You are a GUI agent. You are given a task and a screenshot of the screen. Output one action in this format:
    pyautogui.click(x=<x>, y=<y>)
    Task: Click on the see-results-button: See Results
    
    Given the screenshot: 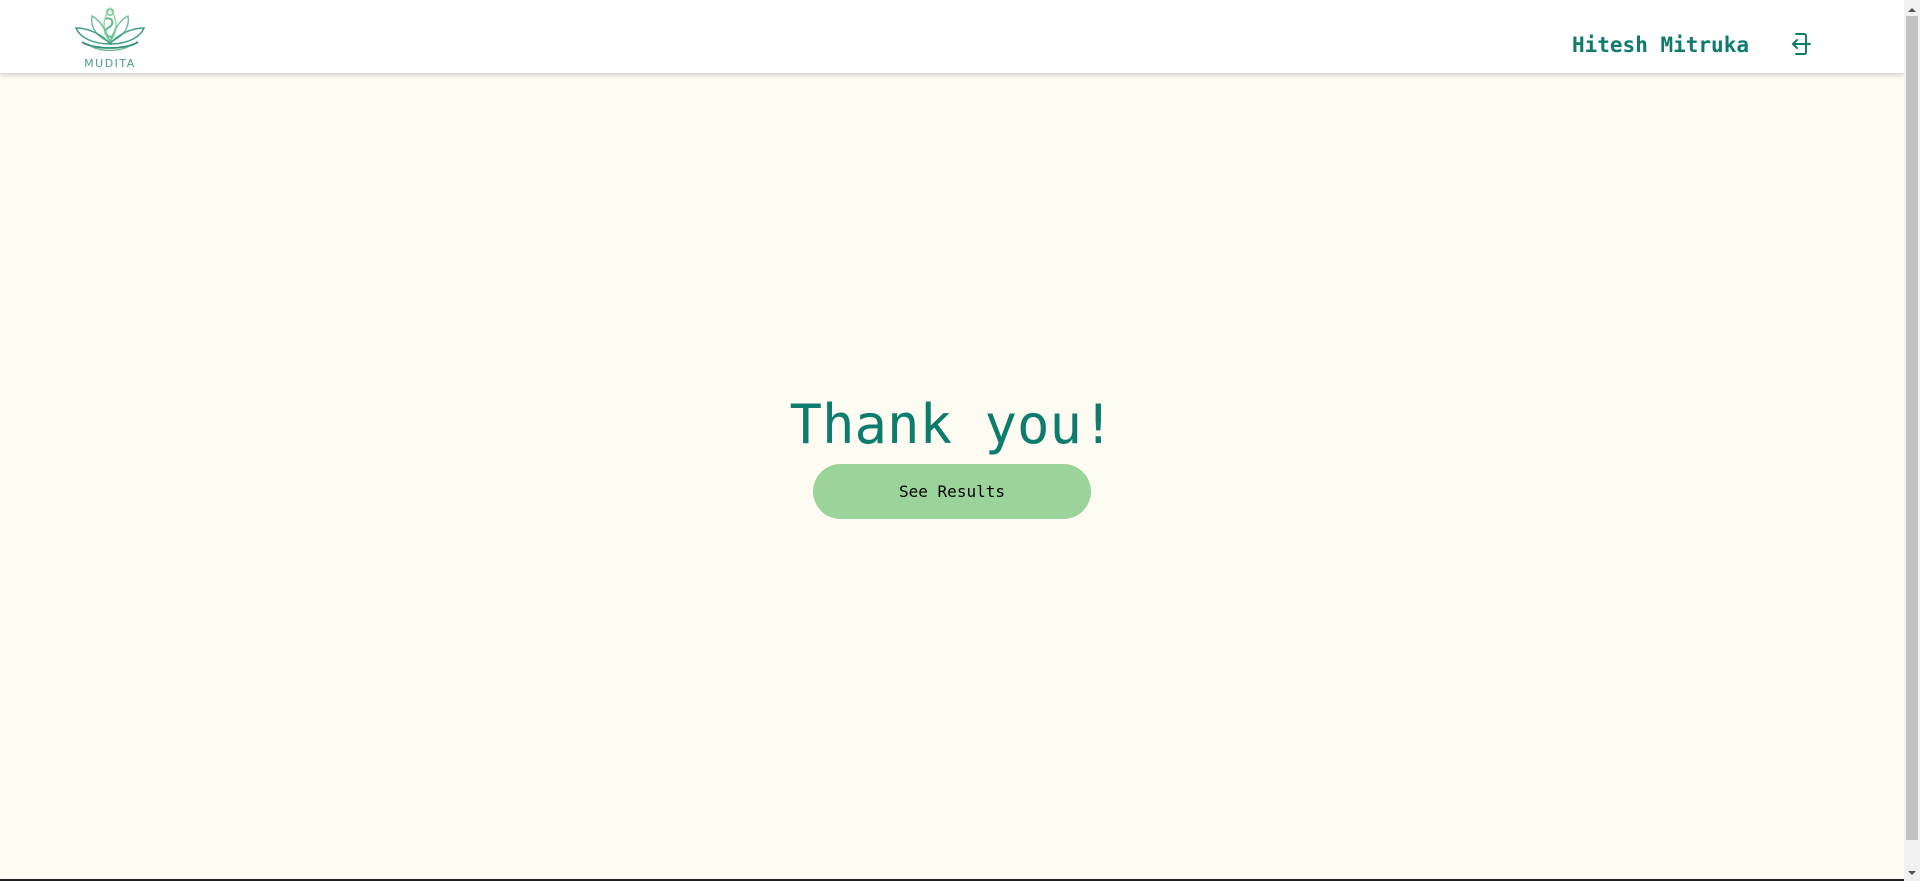 What is the action you would take?
    pyautogui.click(x=952, y=491)
    